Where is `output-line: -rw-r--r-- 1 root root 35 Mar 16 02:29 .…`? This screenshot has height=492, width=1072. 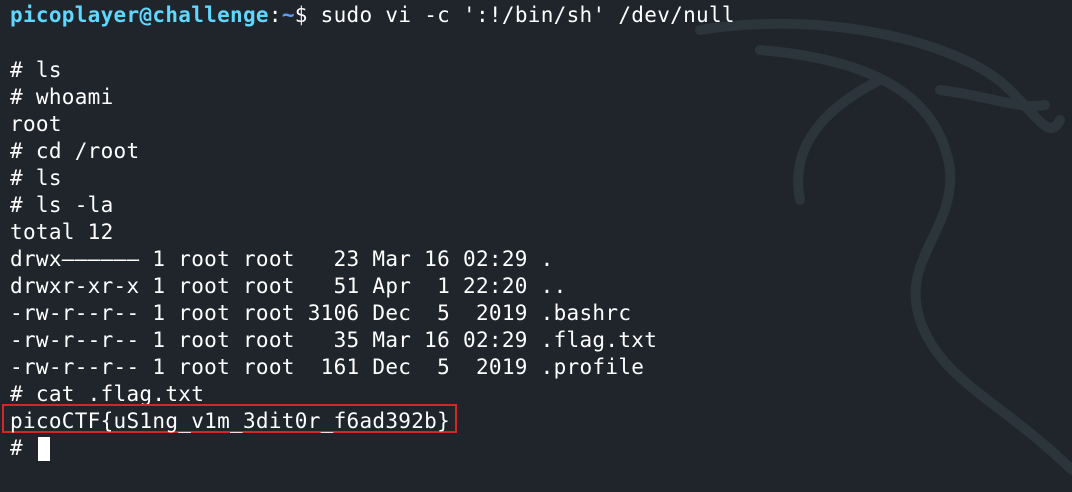 output-line: -rw-r--r-- 1 root root 35 Mar 16 02:29 .… is located at coordinates (334, 340).